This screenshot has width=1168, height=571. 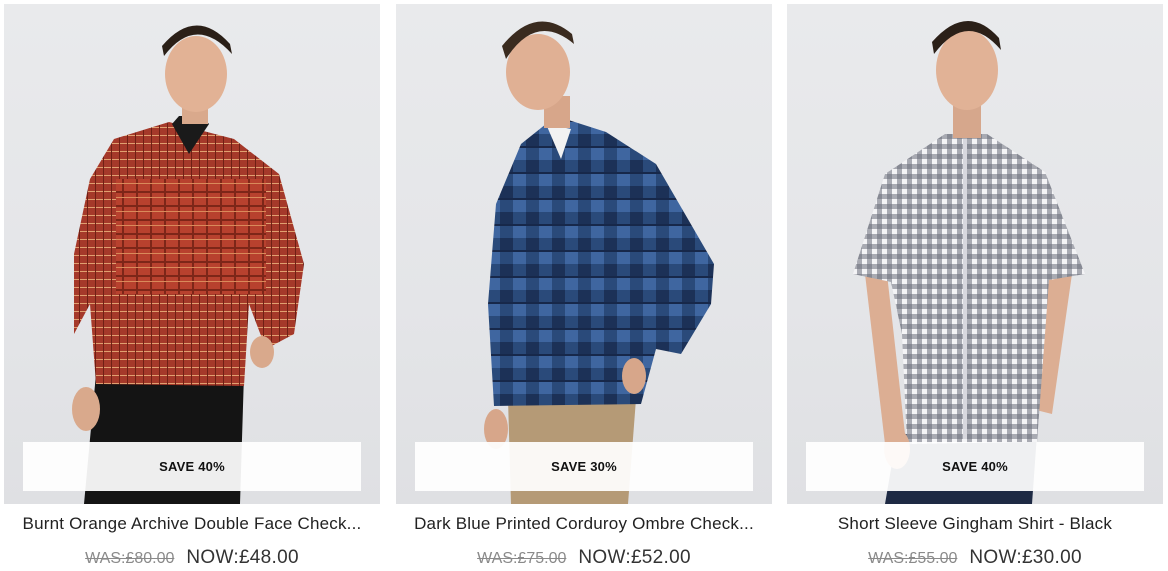 What do you see at coordinates (975, 524) in the screenshot?
I see `product-title: Short Sleeve Gingham Shirt - Black` at bounding box center [975, 524].